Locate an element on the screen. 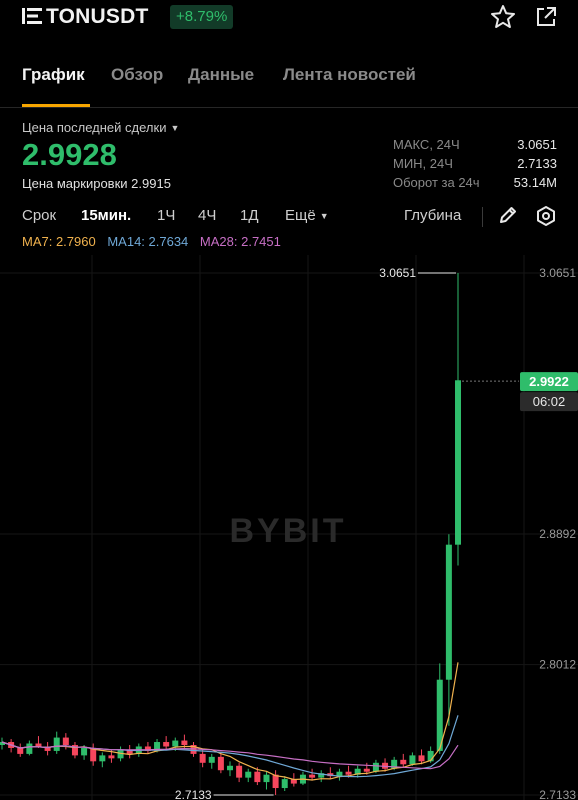  current-price-label: 2.9922 is located at coordinates (549, 381).